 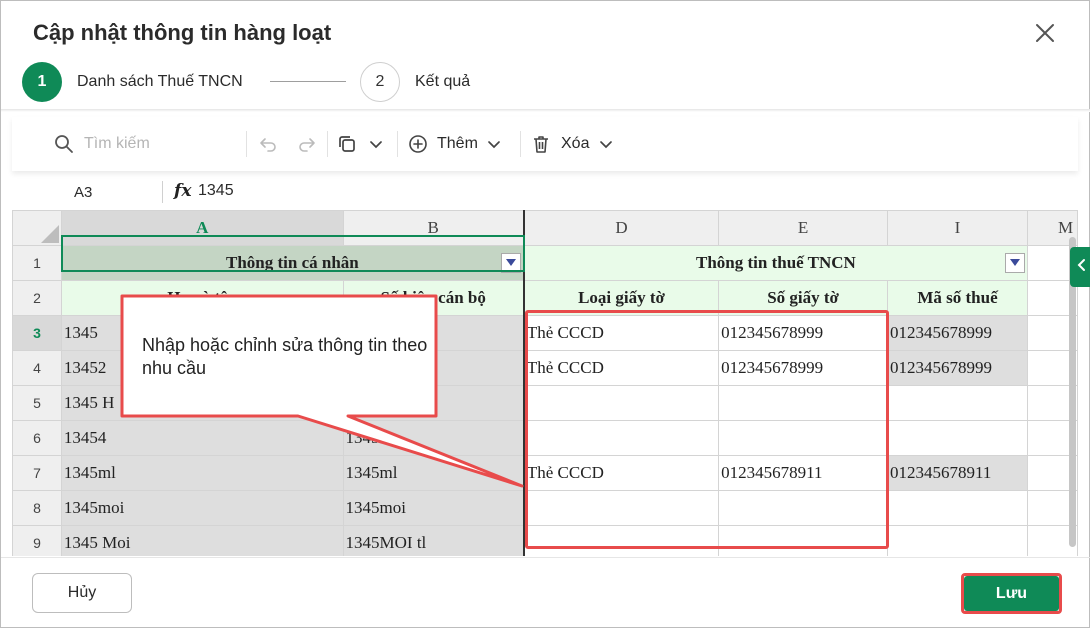 What do you see at coordinates (360, 144) in the screenshot?
I see `copy-button` at bounding box center [360, 144].